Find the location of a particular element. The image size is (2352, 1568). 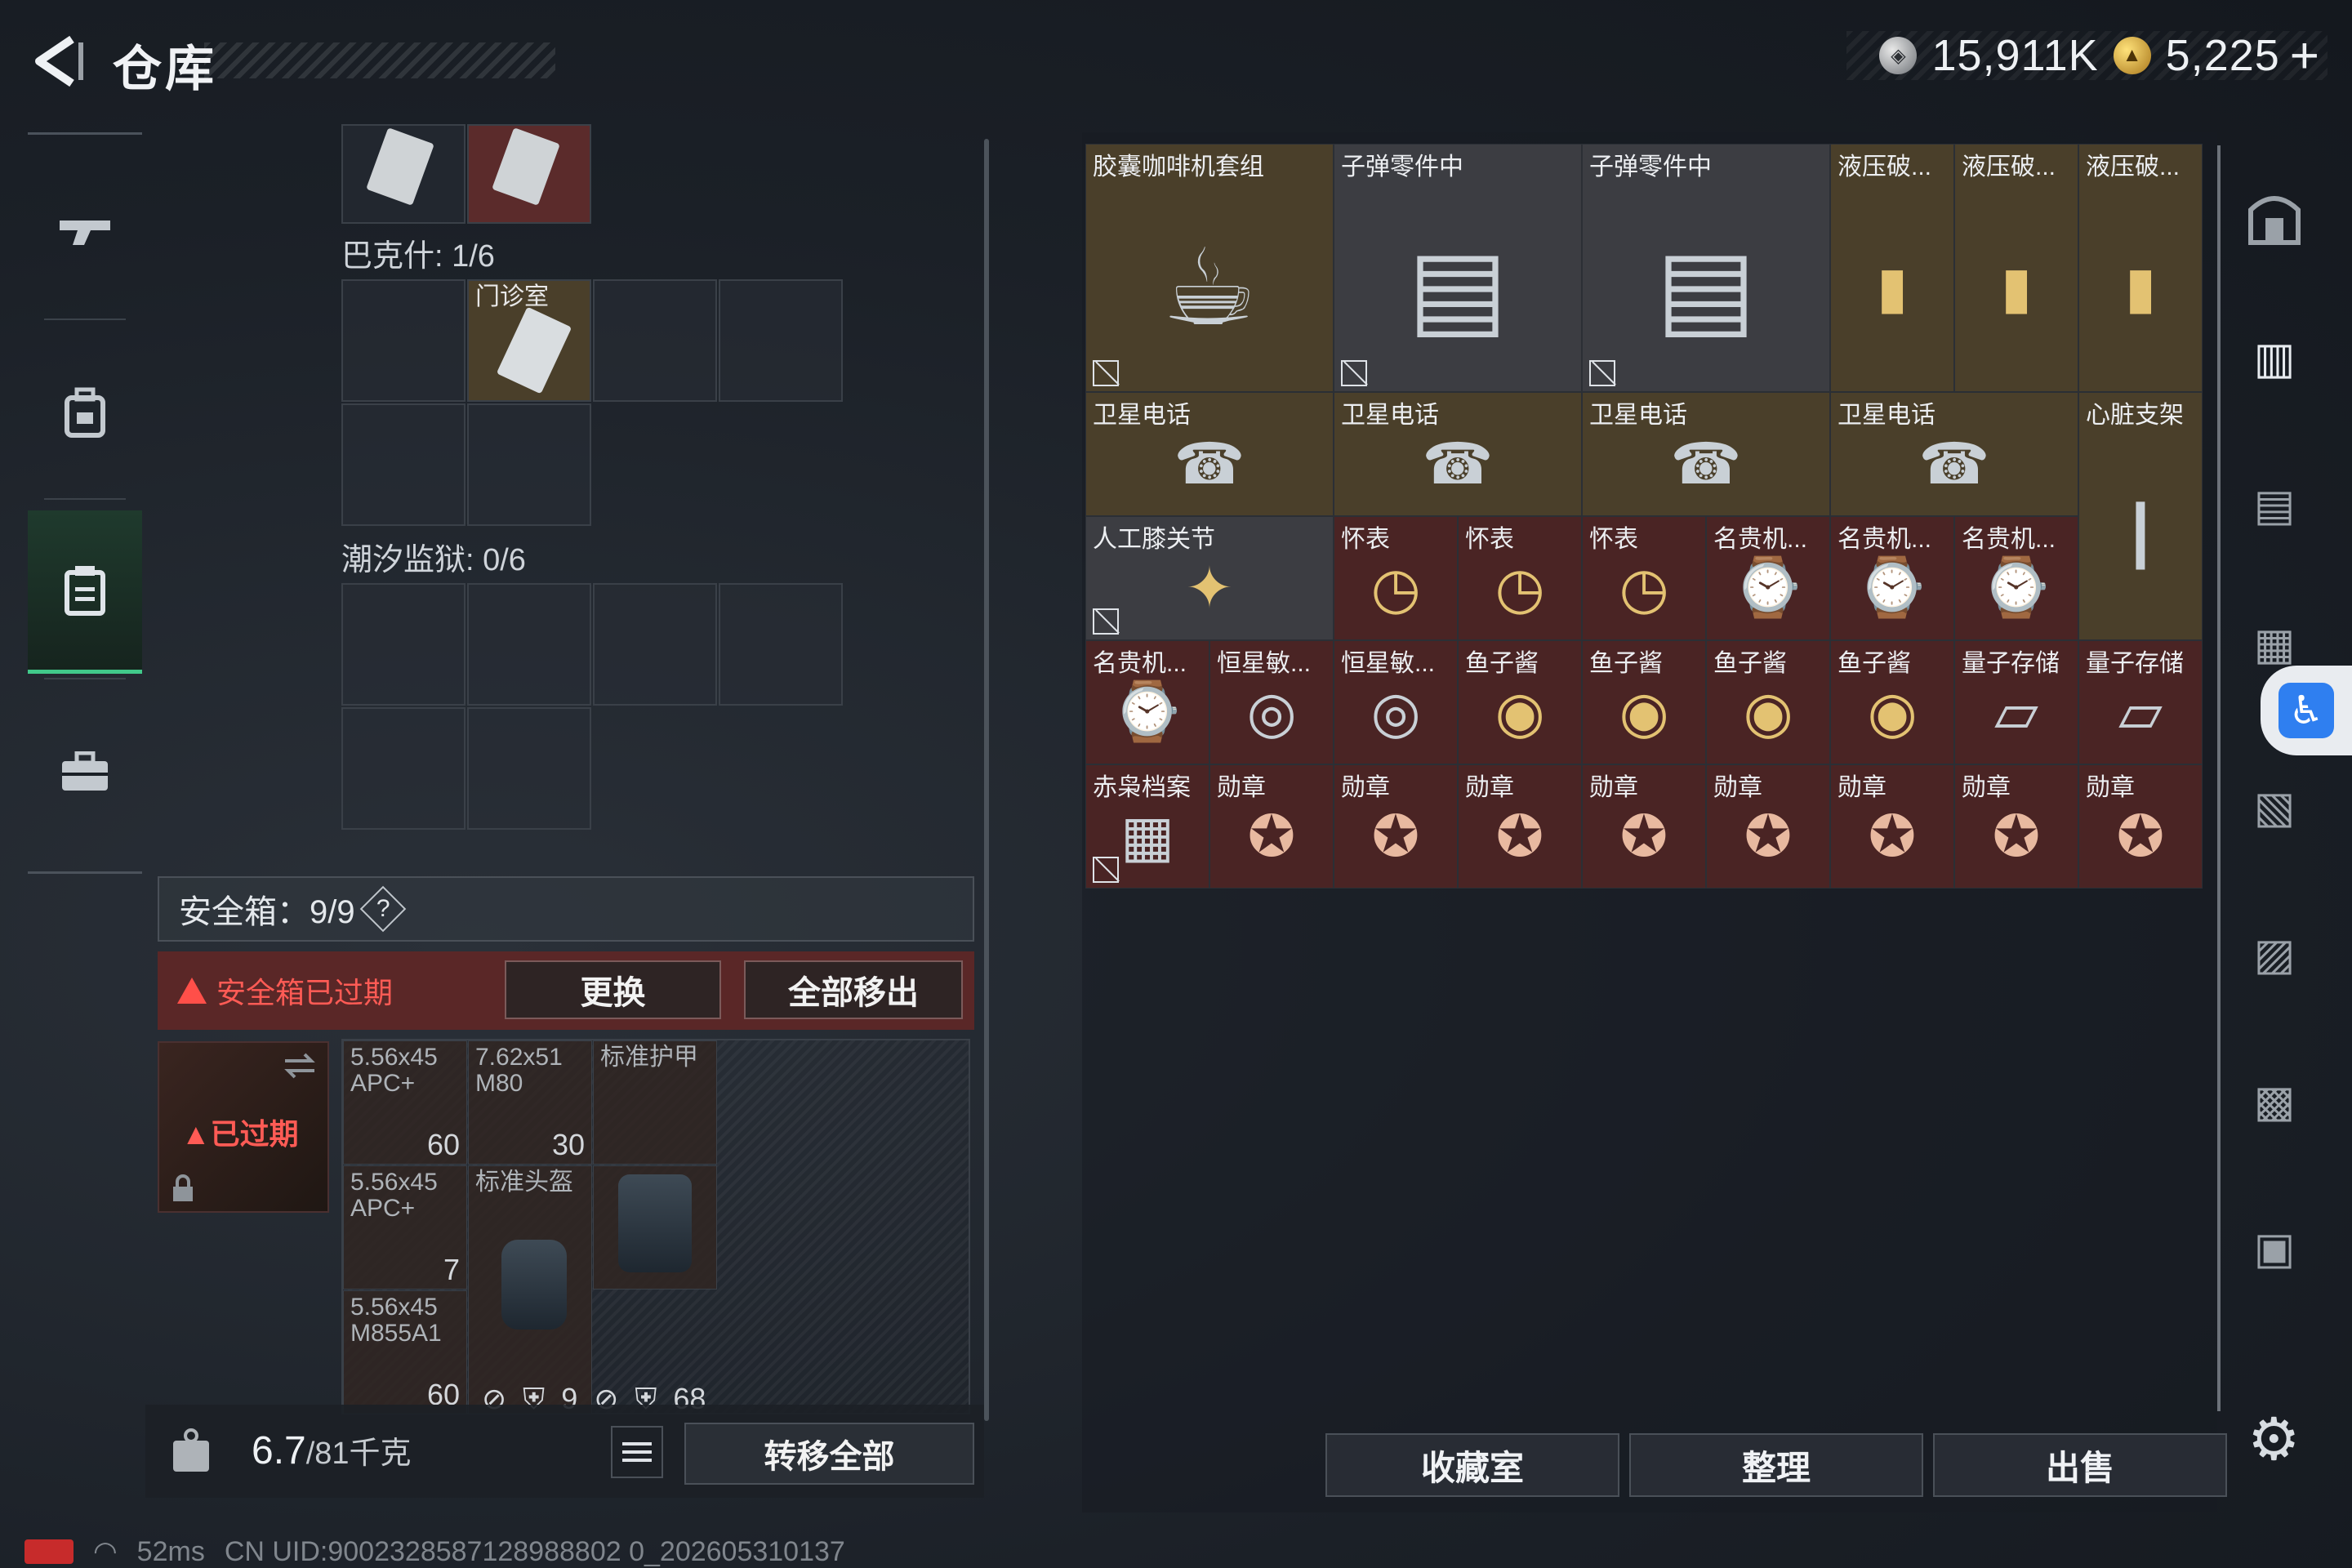

battery-icon is located at coordinates (49, 1551).